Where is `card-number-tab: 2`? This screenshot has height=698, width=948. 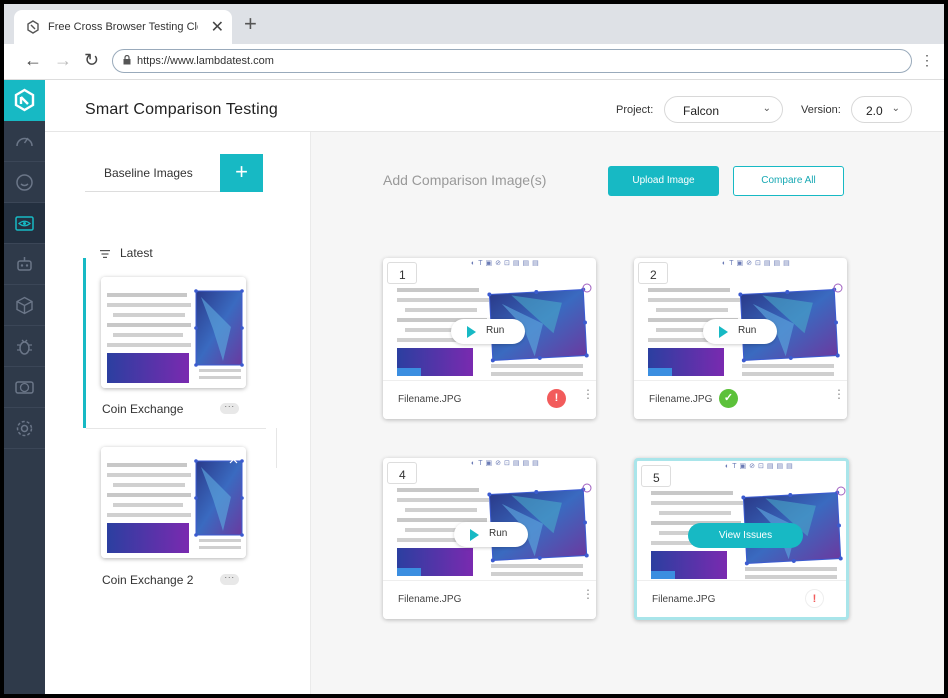
card-number-tab: 2 is located at coordinates (653, 273).